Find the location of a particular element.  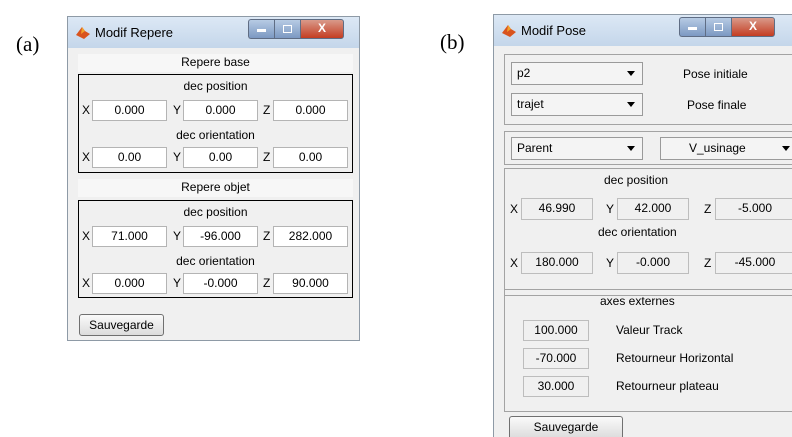

window-title: Modif Repere is located at coordinates (134, 32).